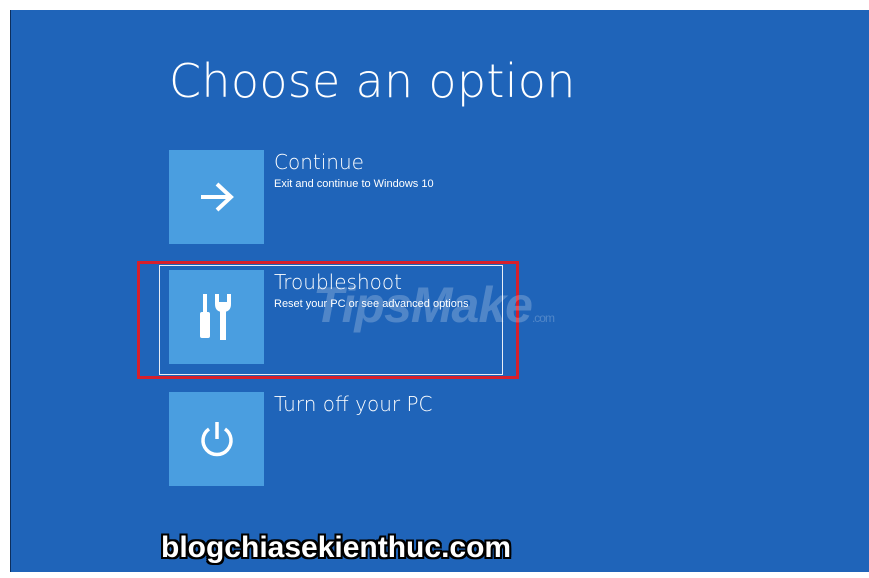  I want to click on footer-banner: blogchiasekienthuc.com, so click(336, 547).